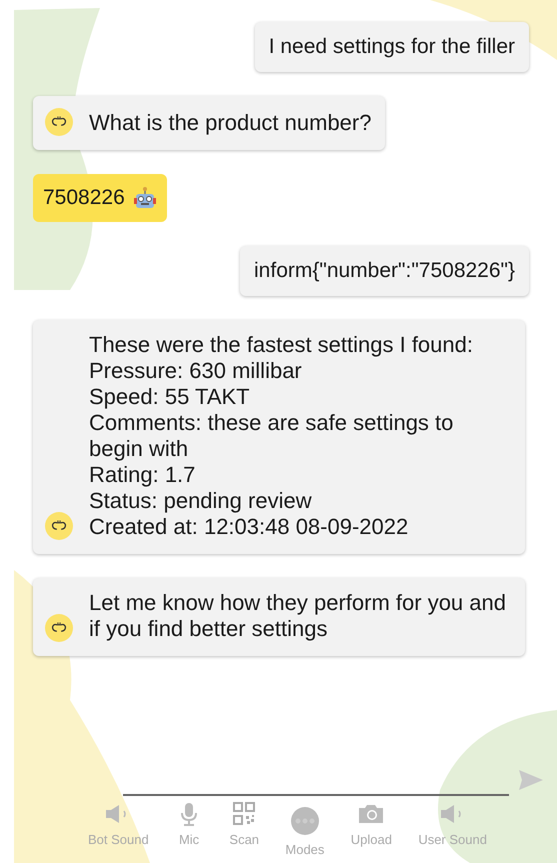  What do you see at coordinates (384, 271) in the screenshot?
I see `user-message: inform{"number":"7508226"}` at bounding box center [384, 271].